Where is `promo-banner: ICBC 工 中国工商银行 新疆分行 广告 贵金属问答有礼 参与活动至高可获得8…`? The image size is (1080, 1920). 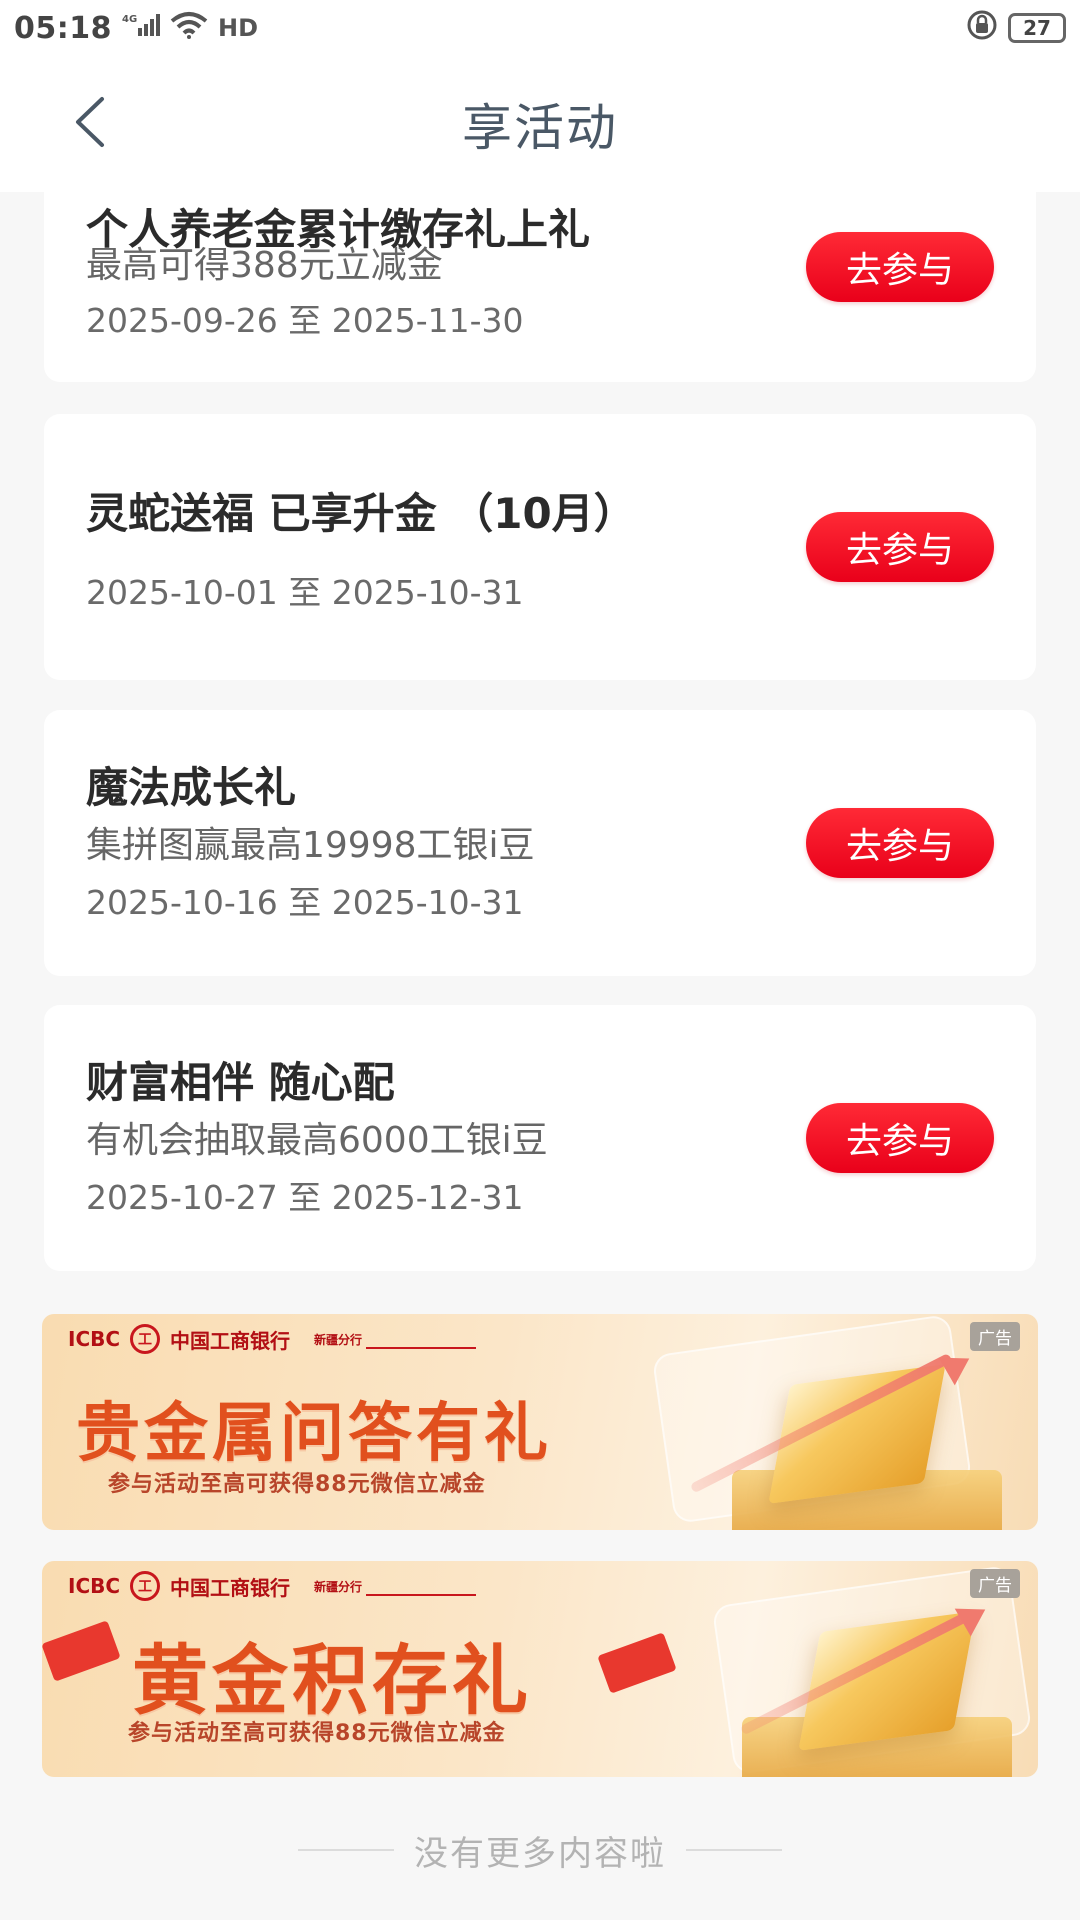
promo-banner: ICBC 工 中国工商银行 新疆分行 广告 贵金属问答有礼 参与活动至高可获得8… is located at coordinates (540, 1422).